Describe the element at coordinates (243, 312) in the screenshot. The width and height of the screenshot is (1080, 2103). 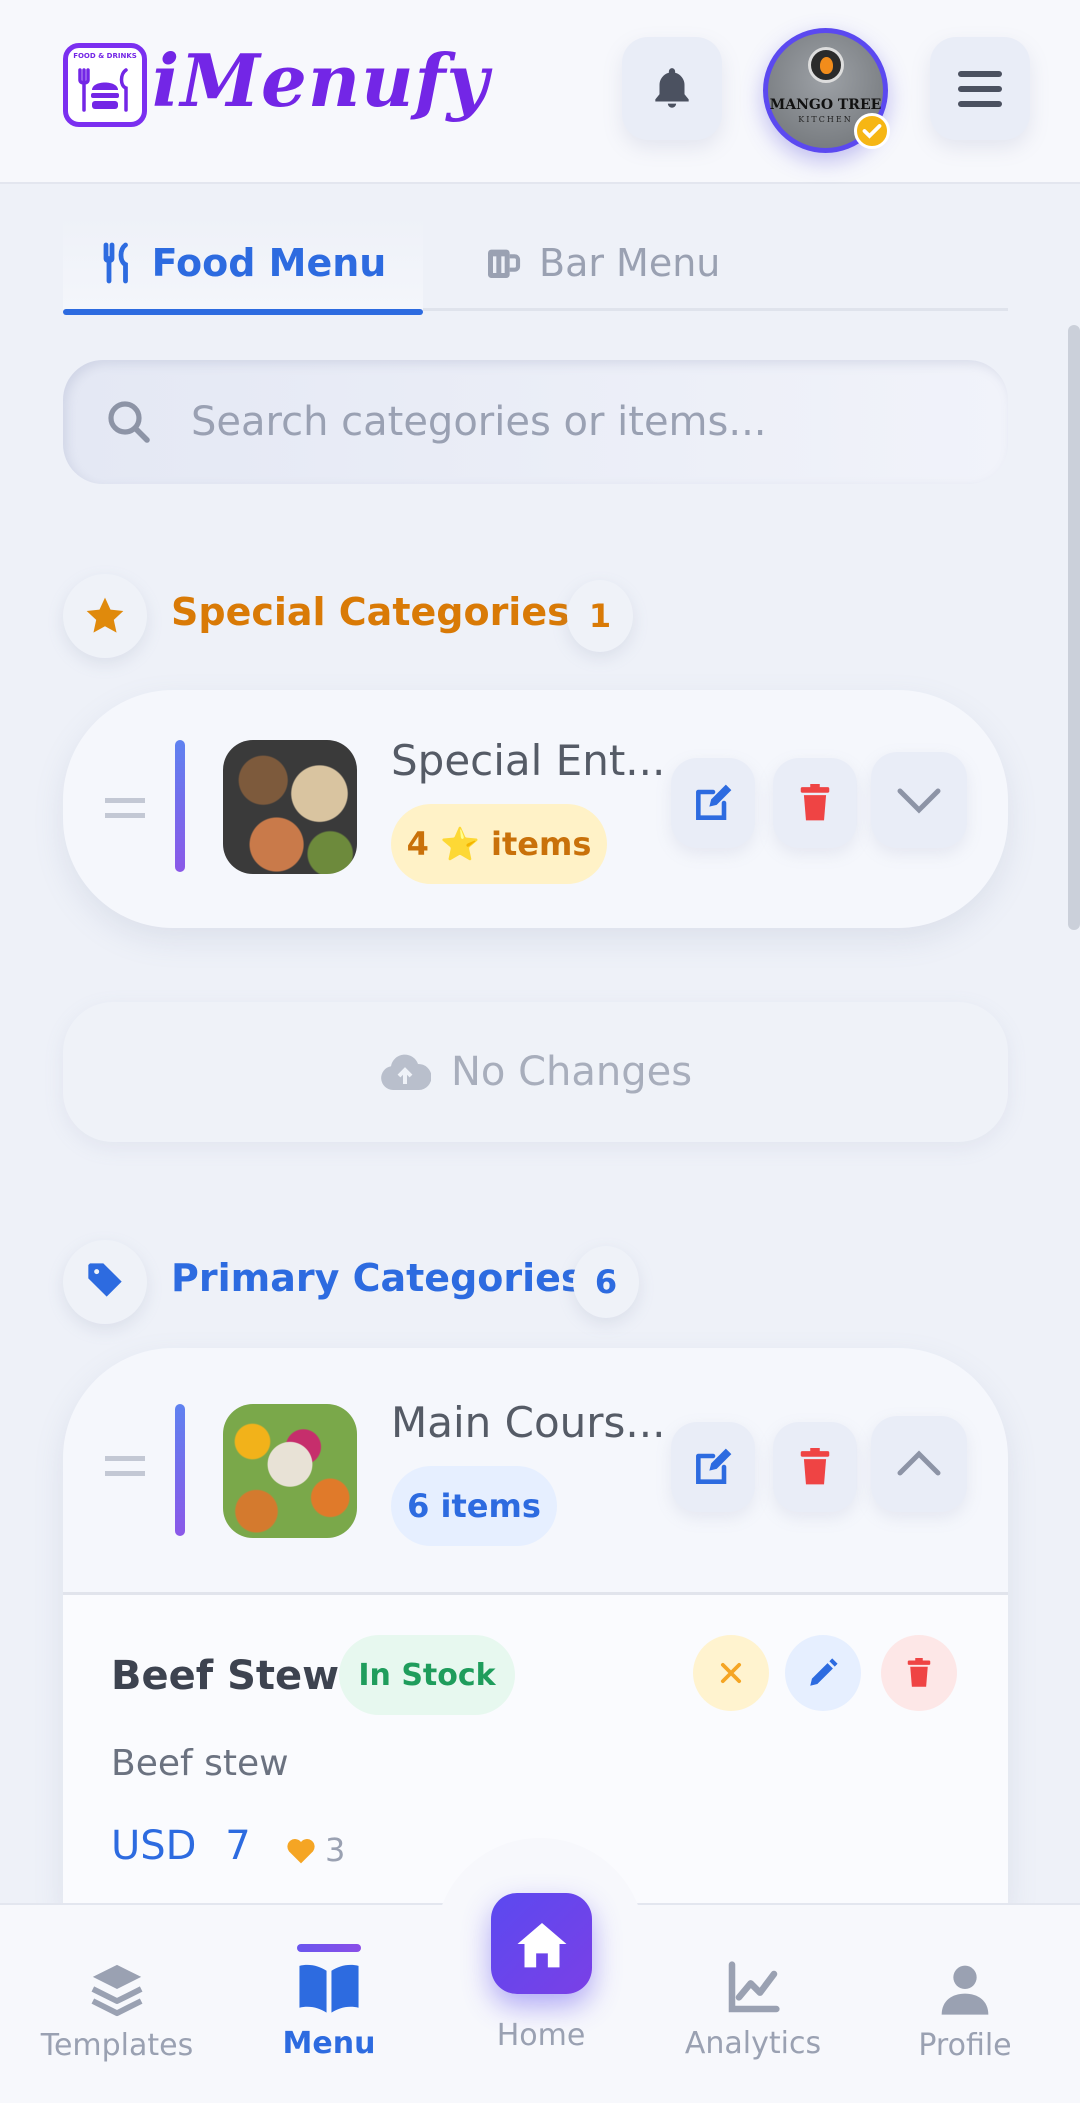
I see `active-tab-indicator` at that location.